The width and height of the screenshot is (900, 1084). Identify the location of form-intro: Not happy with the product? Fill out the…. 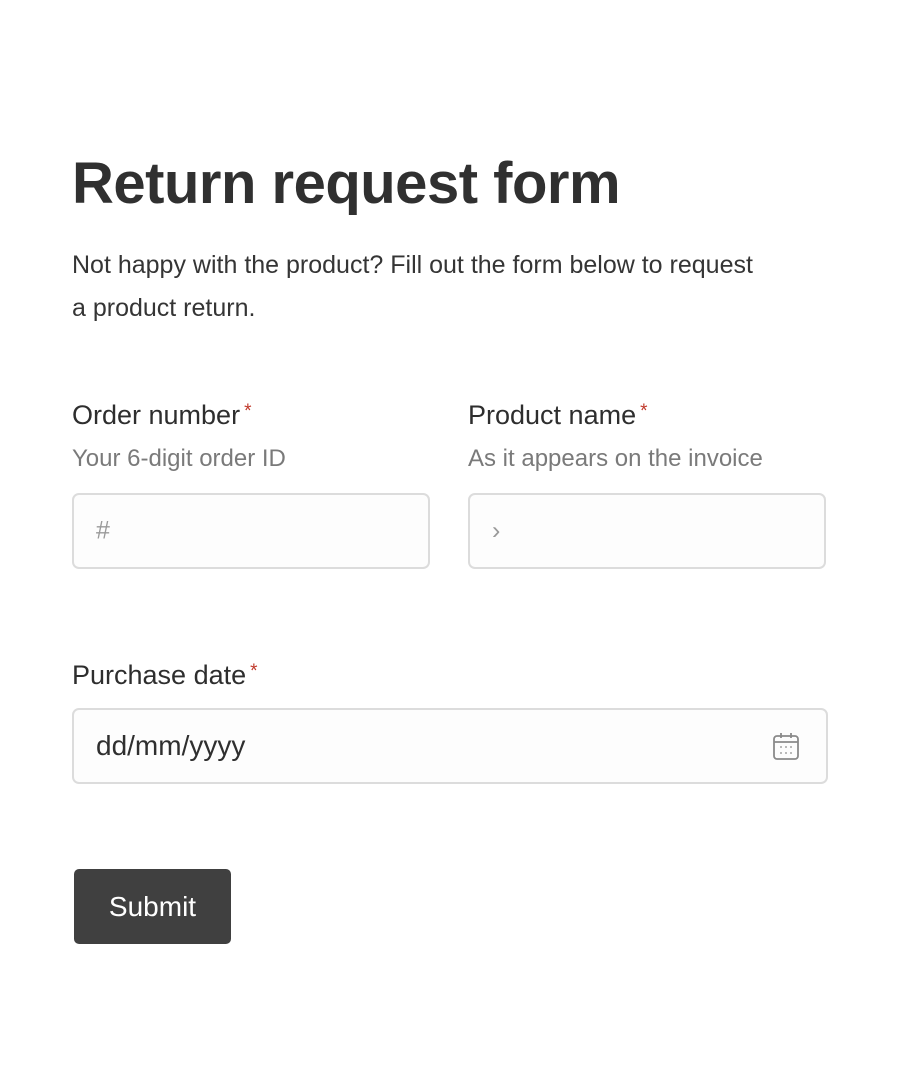
(412, 286).